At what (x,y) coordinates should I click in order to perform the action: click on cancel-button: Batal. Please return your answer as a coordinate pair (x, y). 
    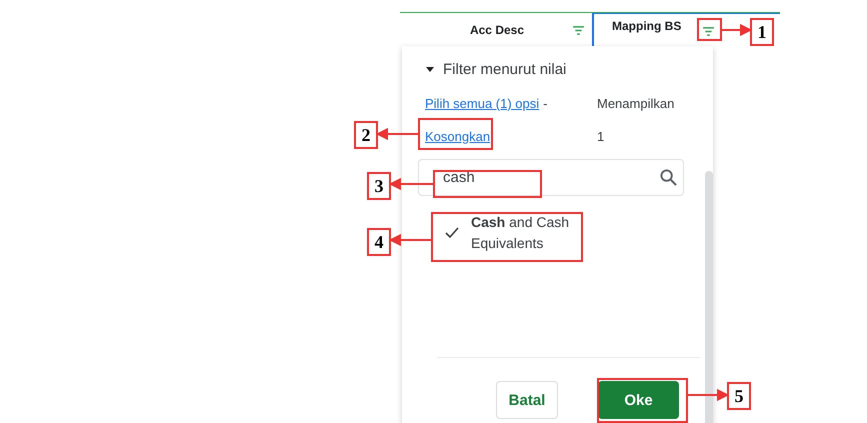
    Looking at the image, I should click on (527, 400).